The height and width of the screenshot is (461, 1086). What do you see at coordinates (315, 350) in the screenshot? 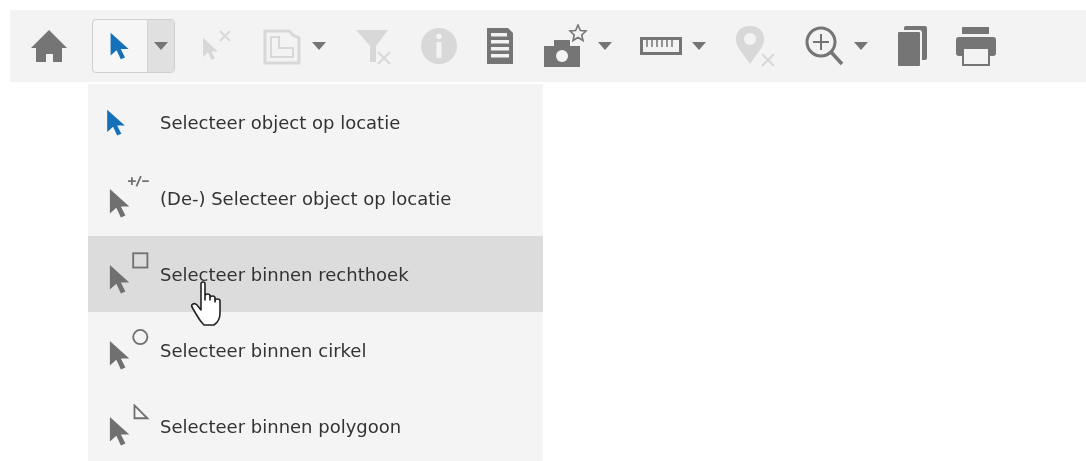
I see `menu-item: Selecteer binnen cirkel` at bounding box center [315, 350].